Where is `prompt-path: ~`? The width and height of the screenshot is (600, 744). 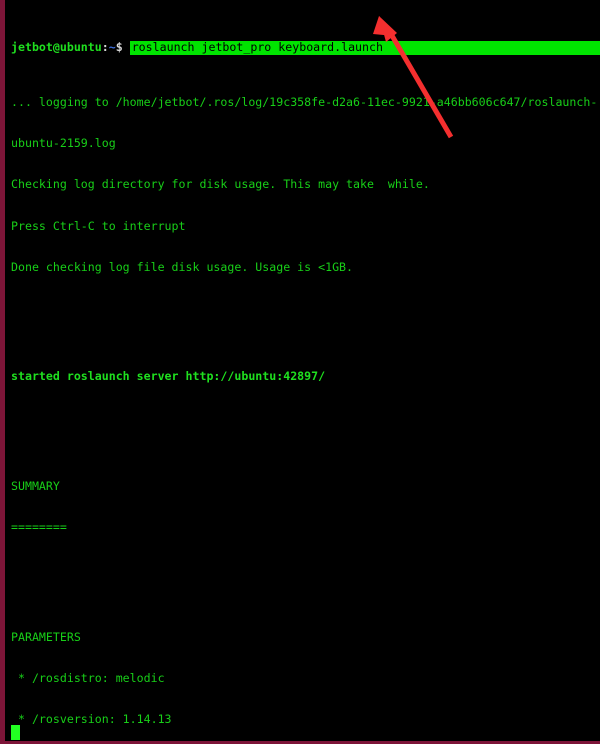
prompt-path: ~ is located at coordinates (112, 47).